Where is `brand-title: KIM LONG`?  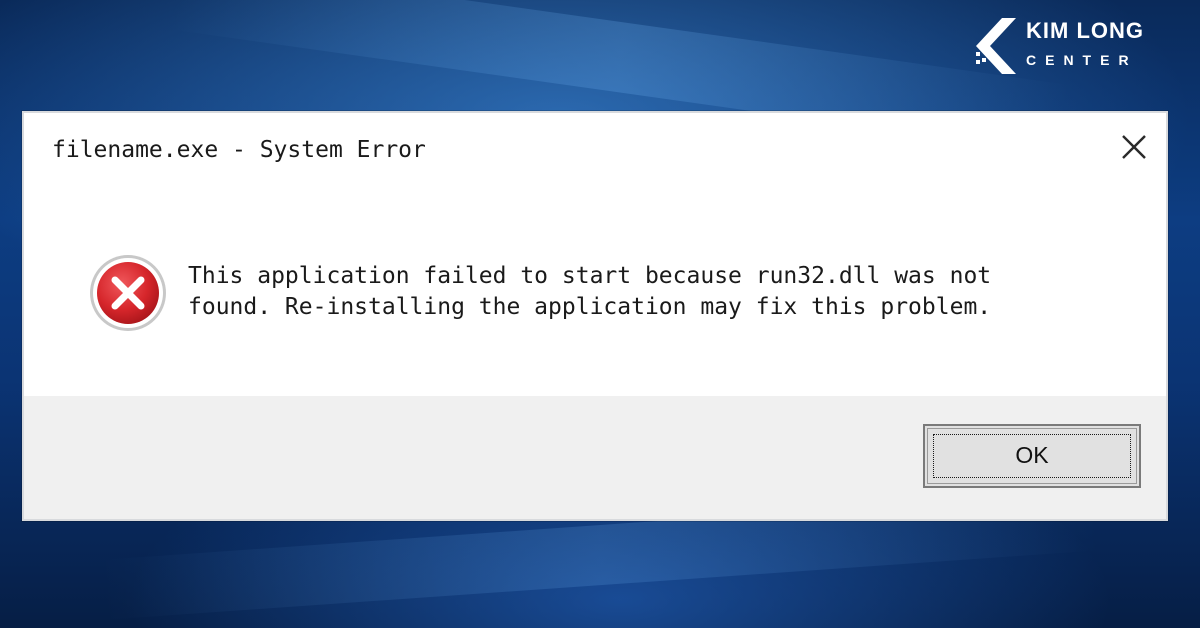
brand-title: KIM LONG is located at coordinates (1085, 30).